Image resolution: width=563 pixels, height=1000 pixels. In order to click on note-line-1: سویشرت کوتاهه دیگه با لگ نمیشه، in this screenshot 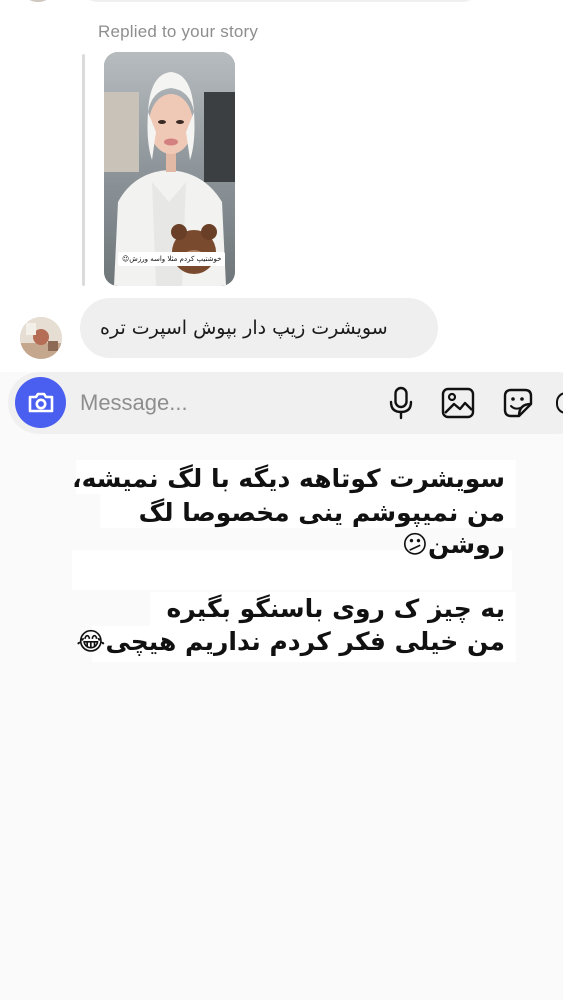, I will do `click(288, 478)`.